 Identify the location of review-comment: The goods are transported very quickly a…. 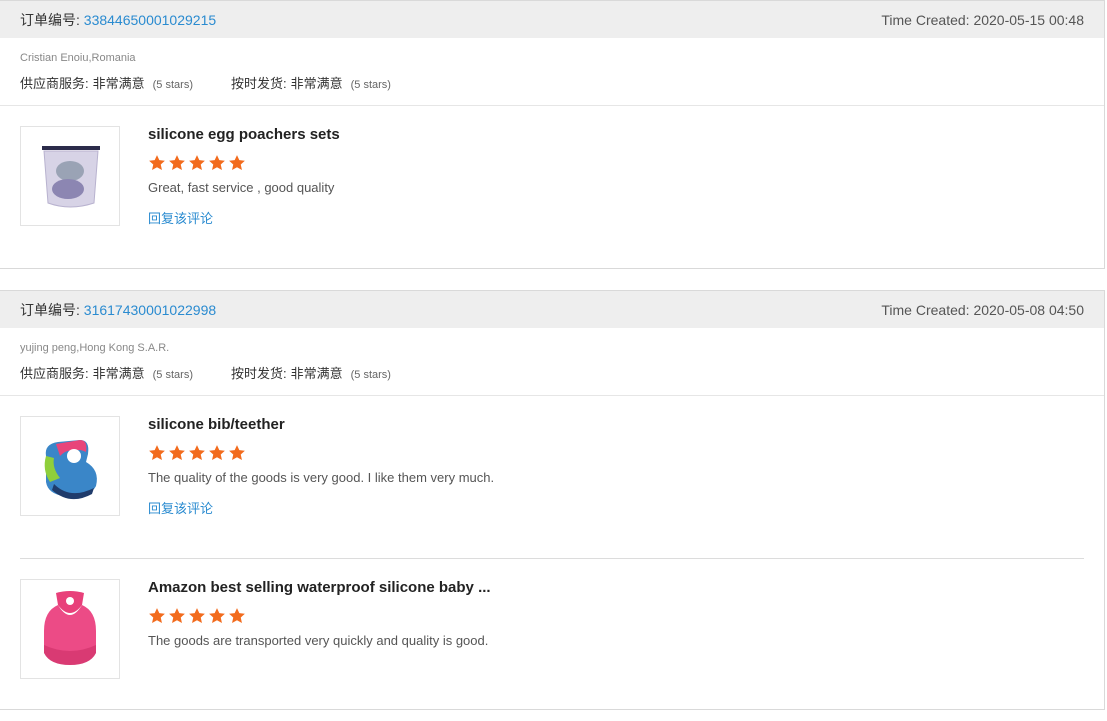
(318, 640).